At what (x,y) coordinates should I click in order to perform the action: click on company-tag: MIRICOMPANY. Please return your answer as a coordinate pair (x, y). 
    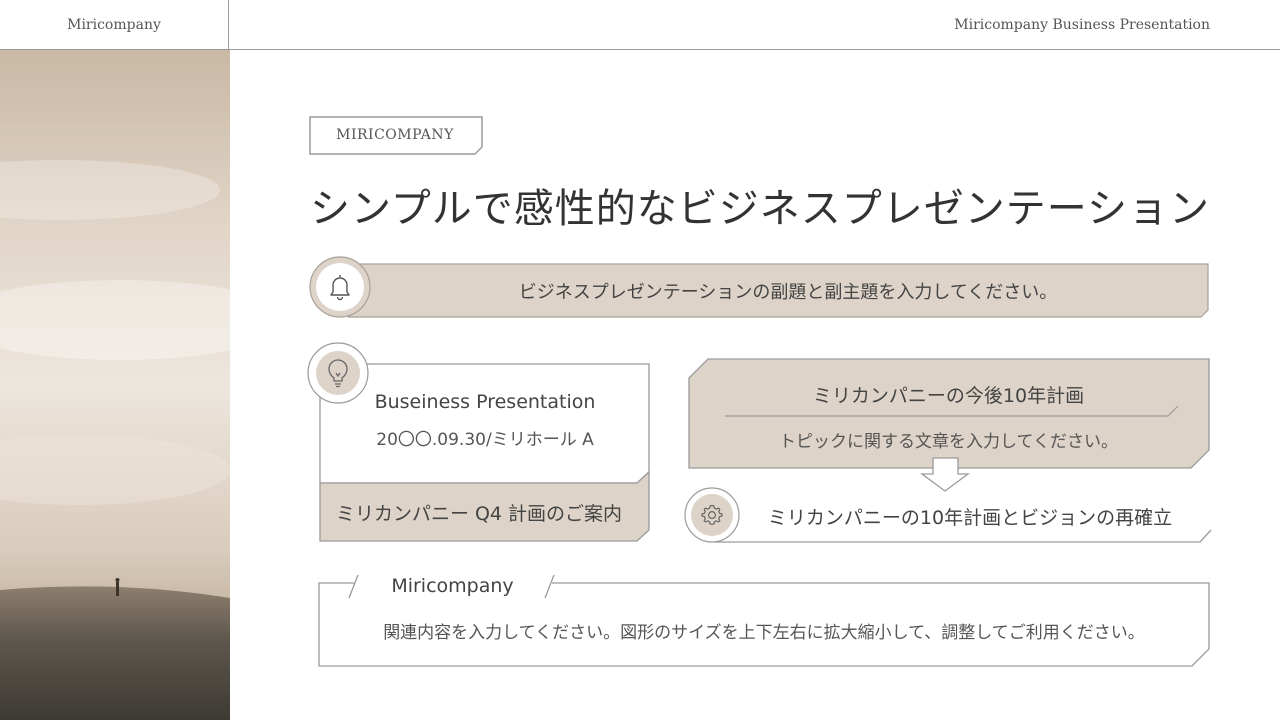
    Looking at the image, I should click on (396, 135).